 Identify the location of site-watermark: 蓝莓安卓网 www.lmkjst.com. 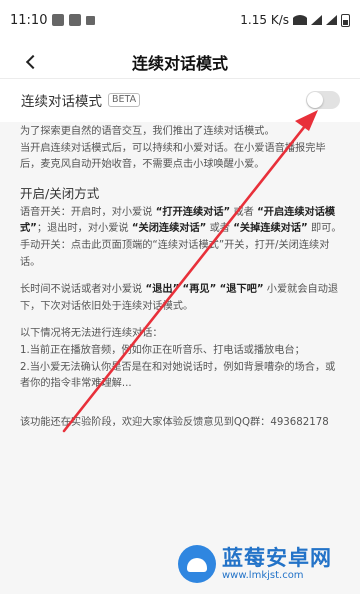
(255, 564).